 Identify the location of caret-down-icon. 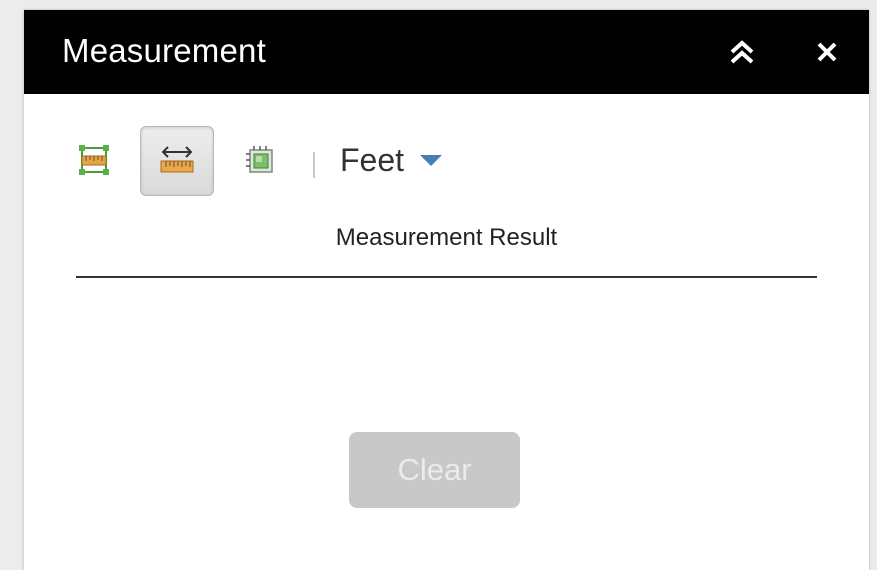
(431, 160).